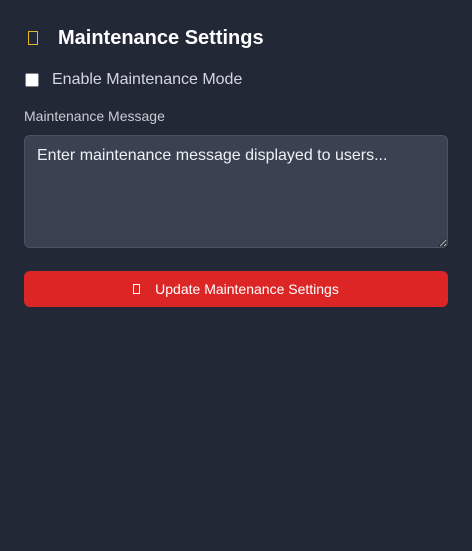 The height and width of the screenshot is (551, 472). I want to click on maintenance-message-label: Maintenance Message, so click(94, 116).